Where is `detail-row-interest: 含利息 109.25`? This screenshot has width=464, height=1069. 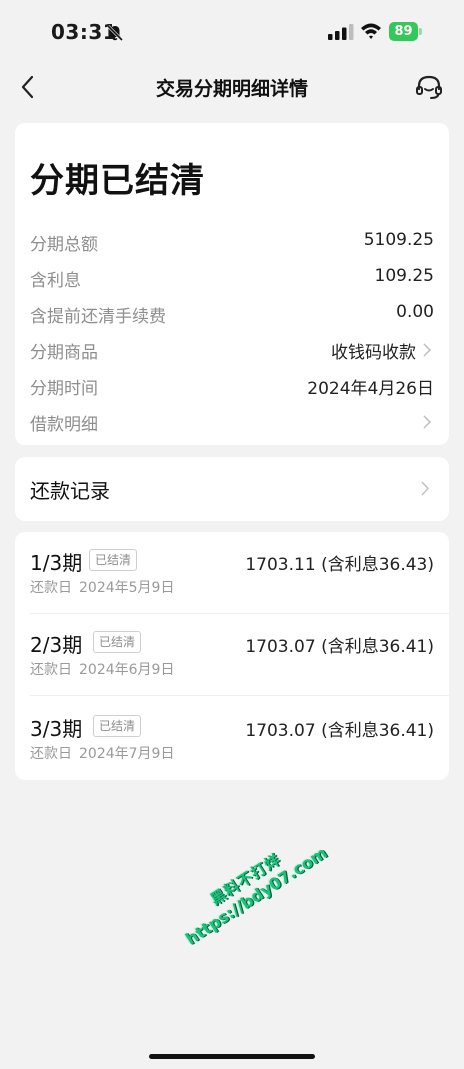 detail-row-interest: 含利息 109.25 is located at coordinates (232, 278).